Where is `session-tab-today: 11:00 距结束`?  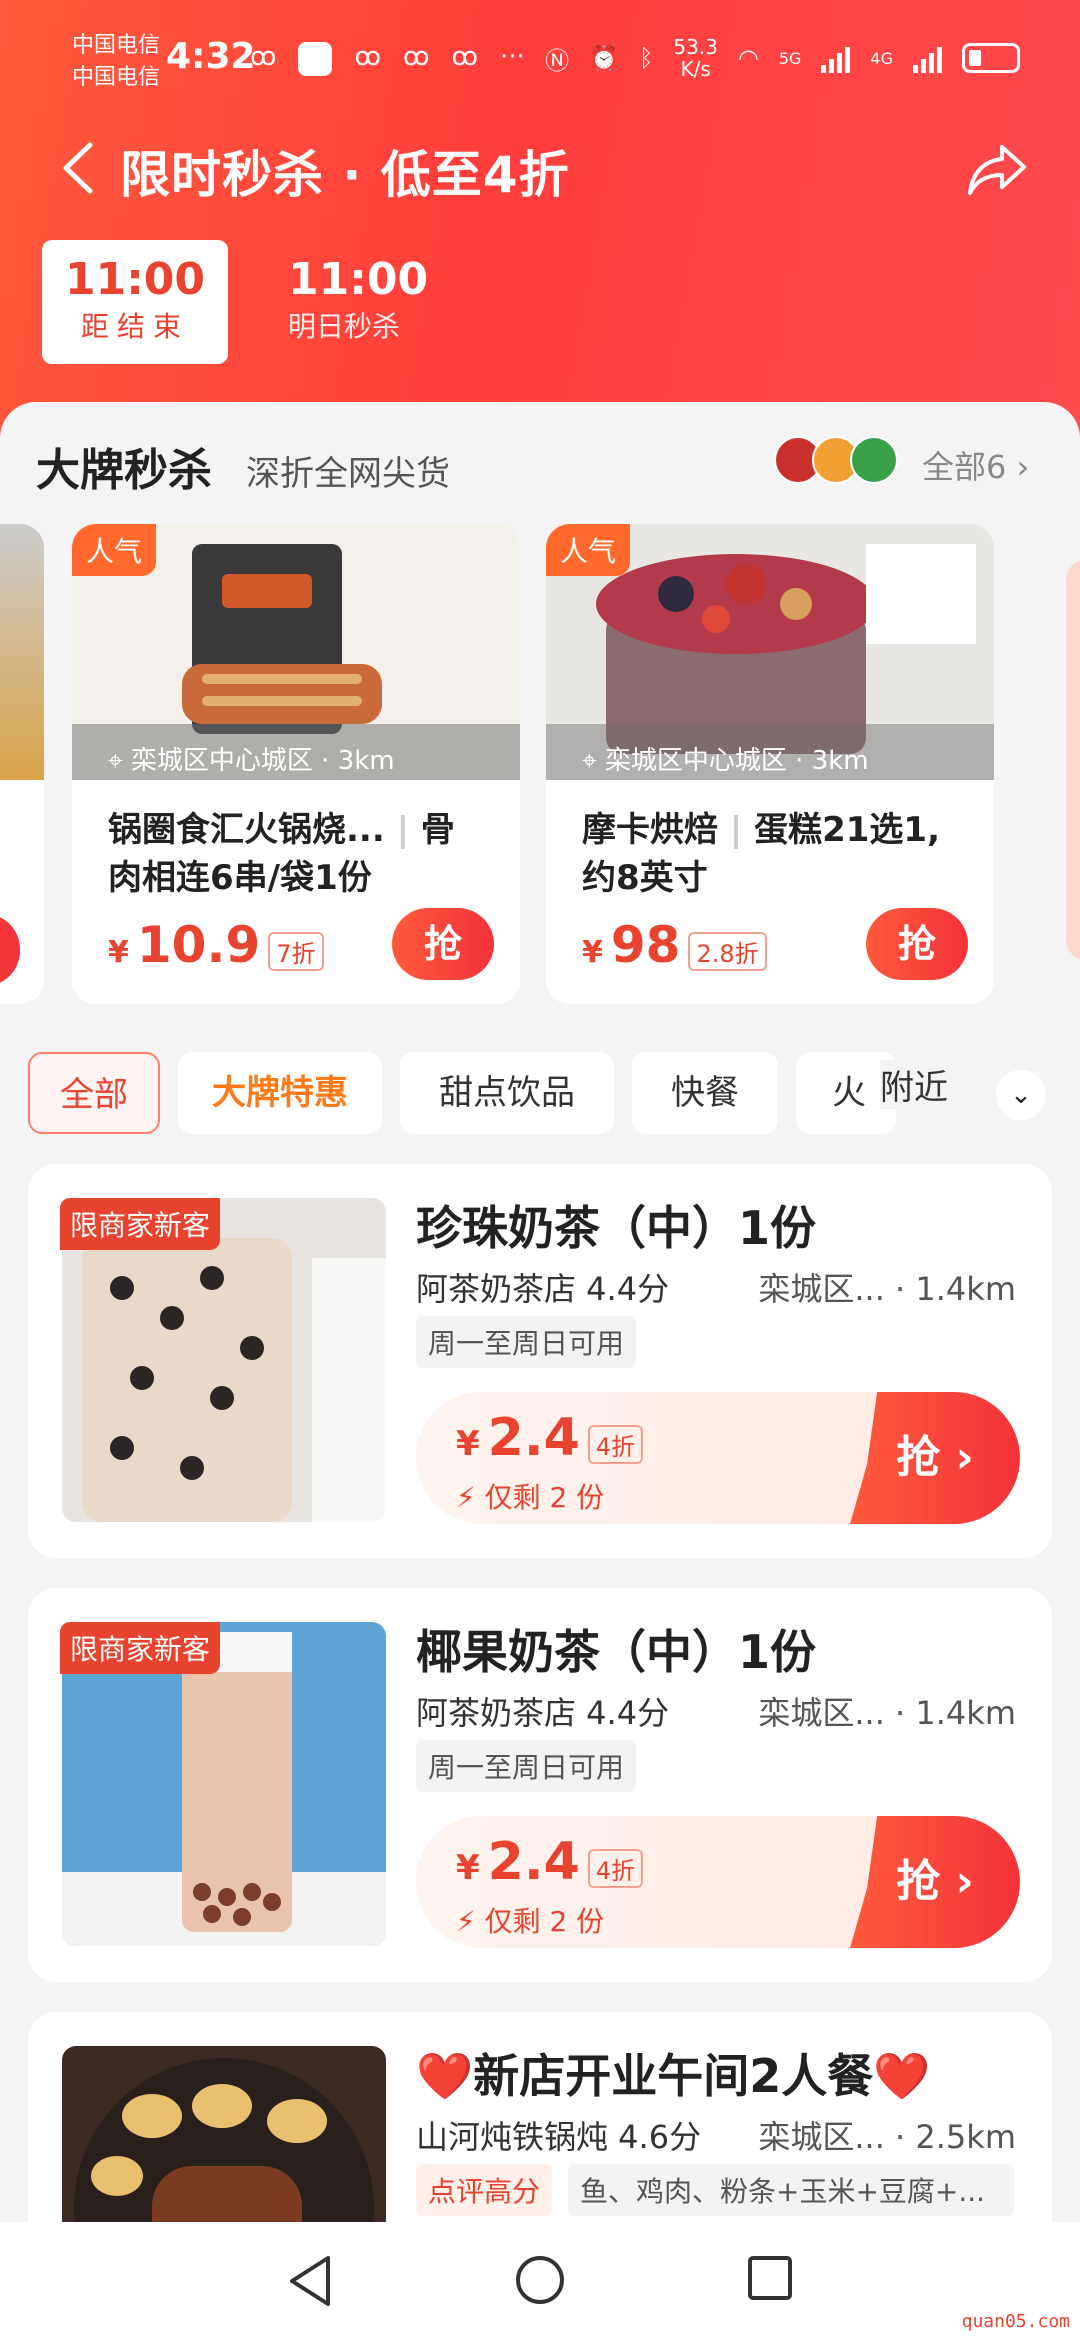 session-tab-today: 11:00 距结束 is located at coordinates (135, 302).